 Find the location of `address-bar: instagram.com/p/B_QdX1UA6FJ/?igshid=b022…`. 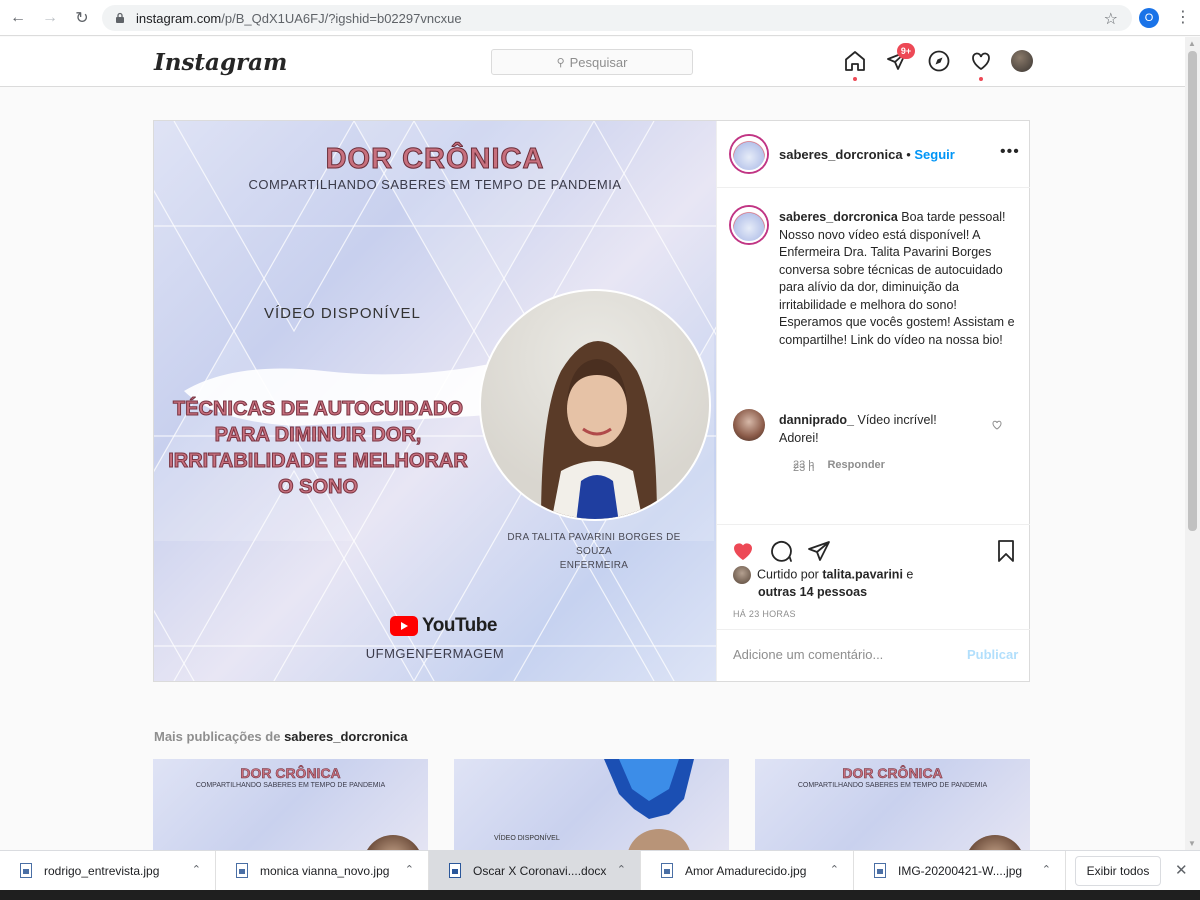

address-bar: instagram.com/p/B_QdX1UA6FJ/?igshid=b022… is located at coordinates (617, 18).